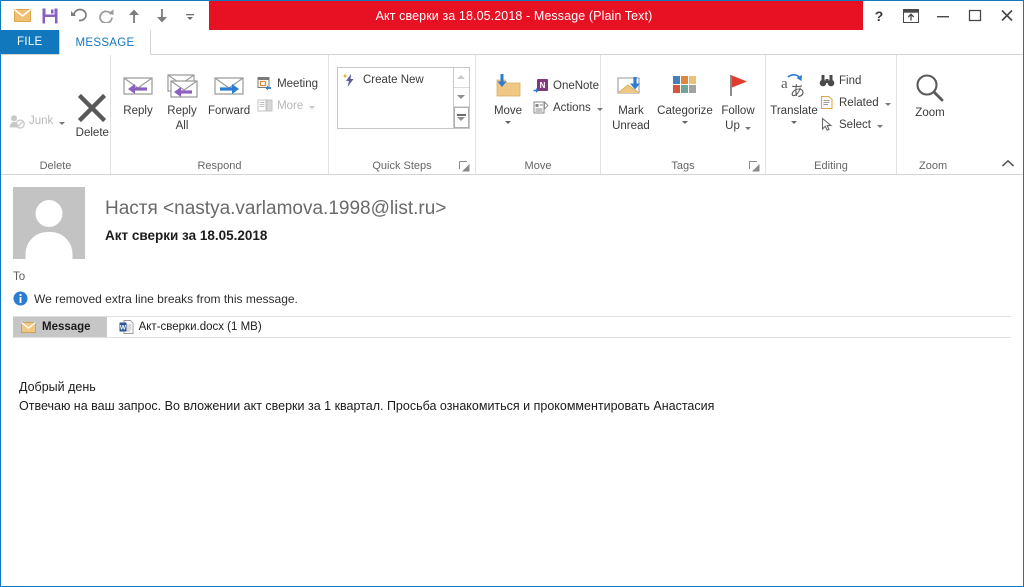 Image resolution: width=1024 pixels, height=587 pixels. Describe the element at coordinates (797, 91) in the screenshot. I see `svg-text: あ` at that location.